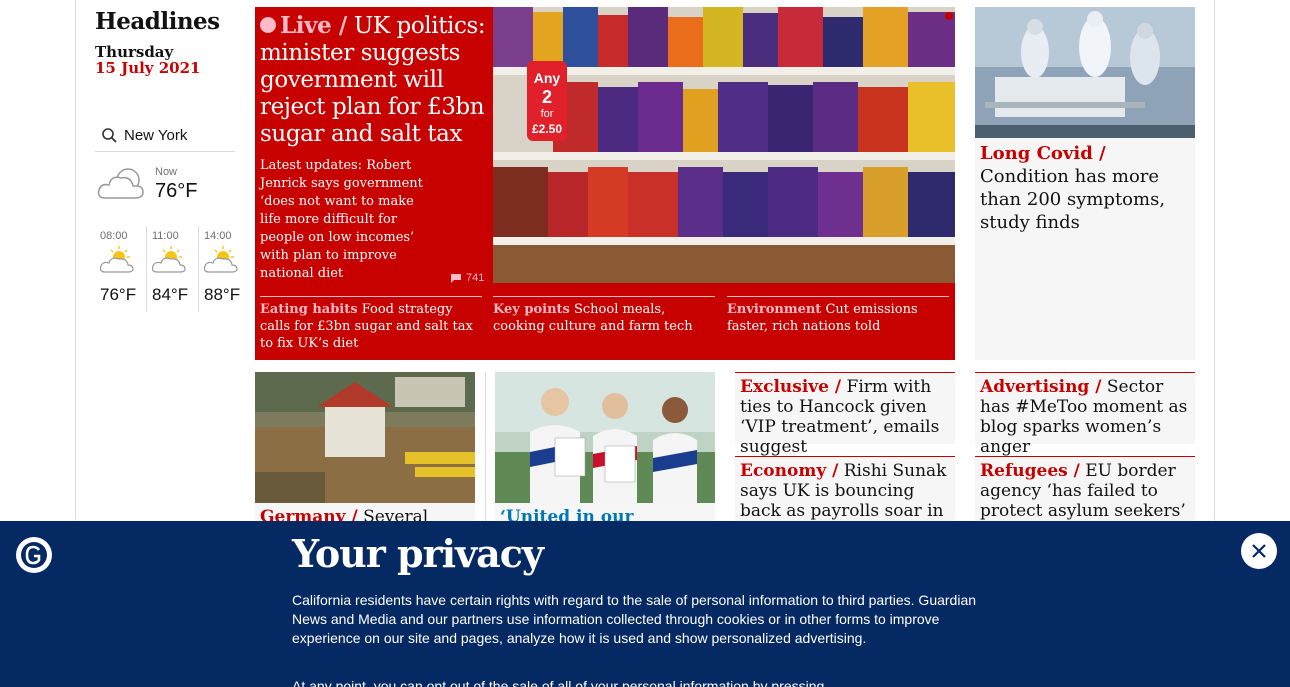  Describe the element at coordinates (157, 21) in the screenshot. I see `page-title: Headlines` at that location.